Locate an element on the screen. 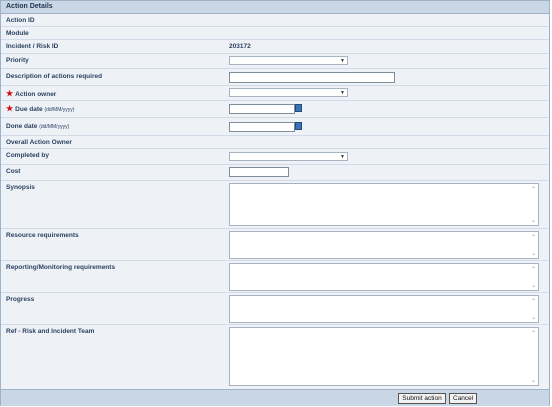  reporting-requirements-label: Reporting/Monitoring requirements is located at coordinates (61, 267).